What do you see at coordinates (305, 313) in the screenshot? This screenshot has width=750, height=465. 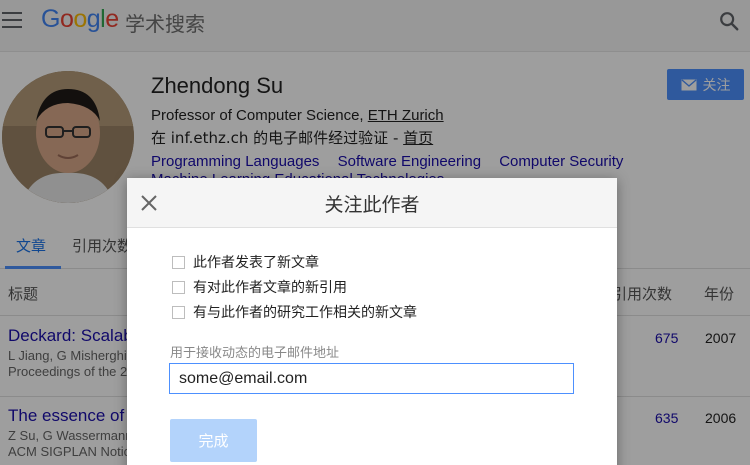 I see `option-label: 有与此作者的研究工作相关的新文章` at bounding box center [305, 313].